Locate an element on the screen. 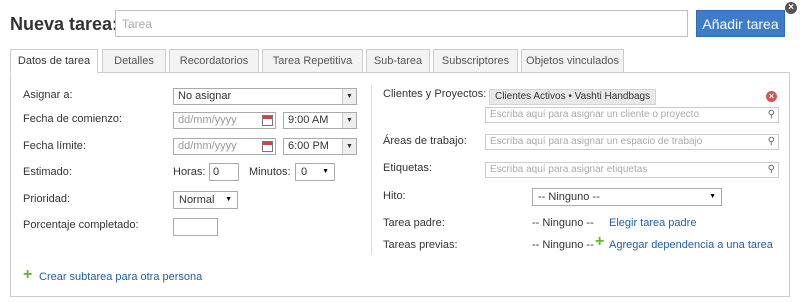  tab-recordatorios: Recordatorios is located at coordinates (214, 61).